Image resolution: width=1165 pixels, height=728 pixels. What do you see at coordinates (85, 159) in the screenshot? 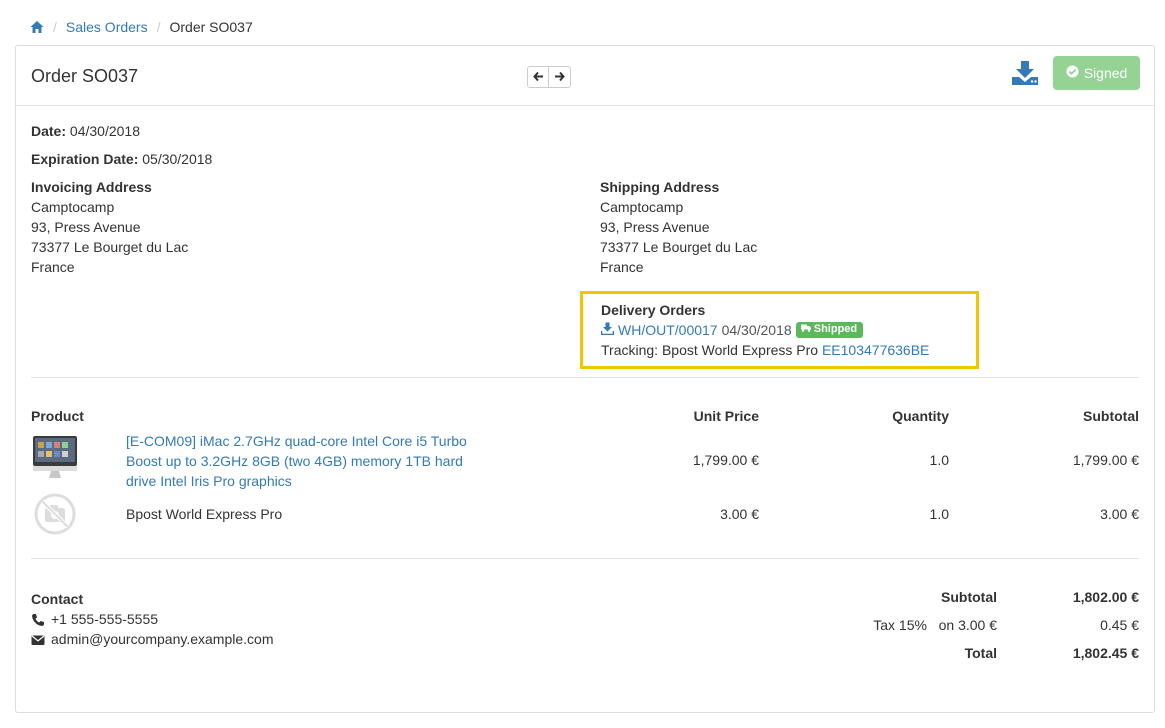
I see `expiration-date-label: Expiration Date:` at bounding box center [85, 159].